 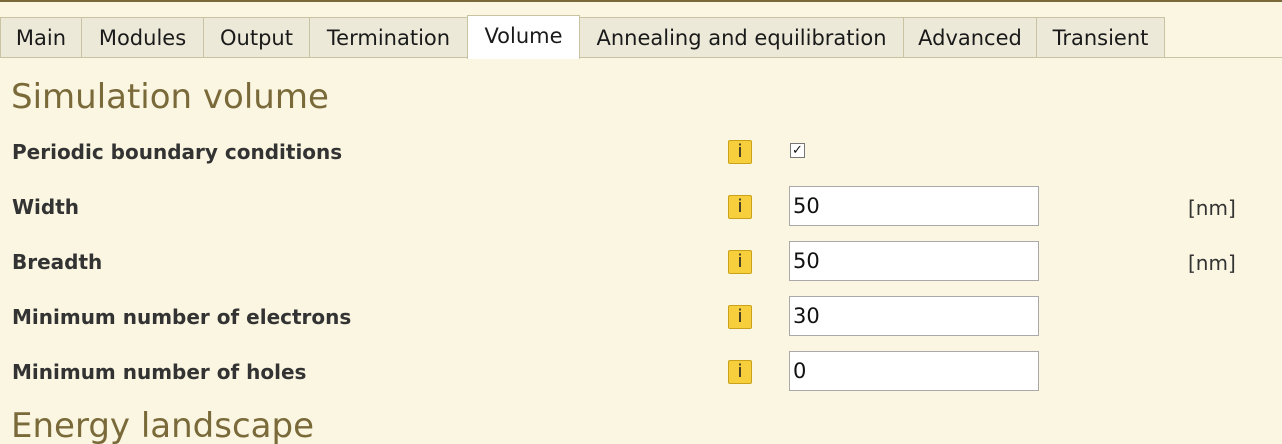 I want to click on tab-termination: Termination, so click(x=388, y=37).